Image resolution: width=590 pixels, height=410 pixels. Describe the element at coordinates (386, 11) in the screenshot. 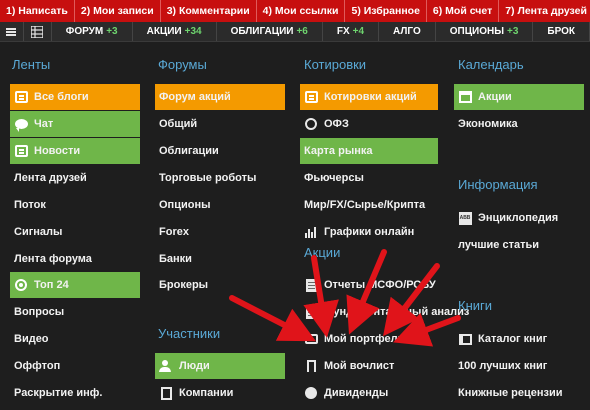

I see `topbar-item-favorites: 5) Избранное` at that location.